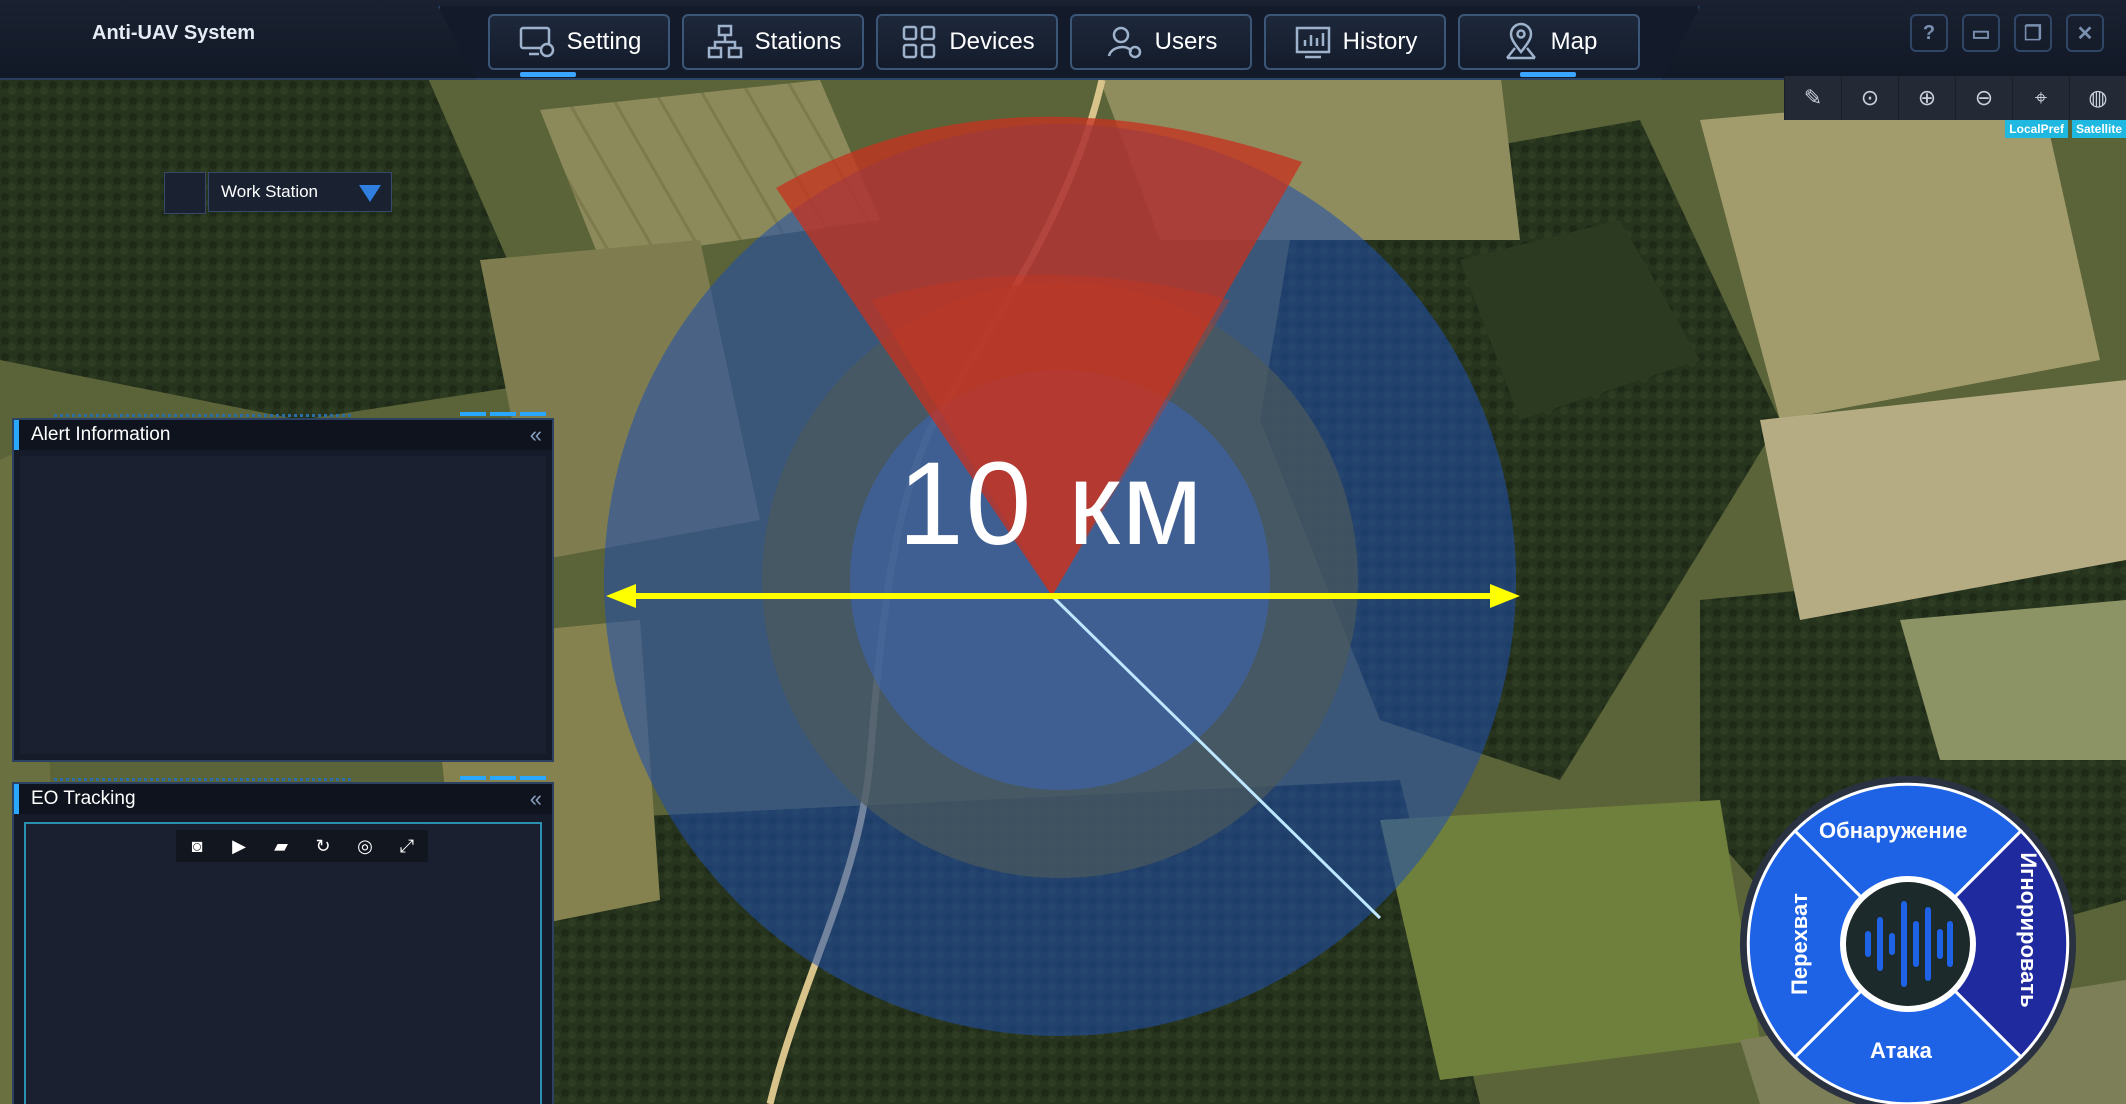 The image size is (2126, 1104). I want to click on eo-toolbar: ◙ ▶ ▰ ↻ ◎ ⤢, so click(302, 846).